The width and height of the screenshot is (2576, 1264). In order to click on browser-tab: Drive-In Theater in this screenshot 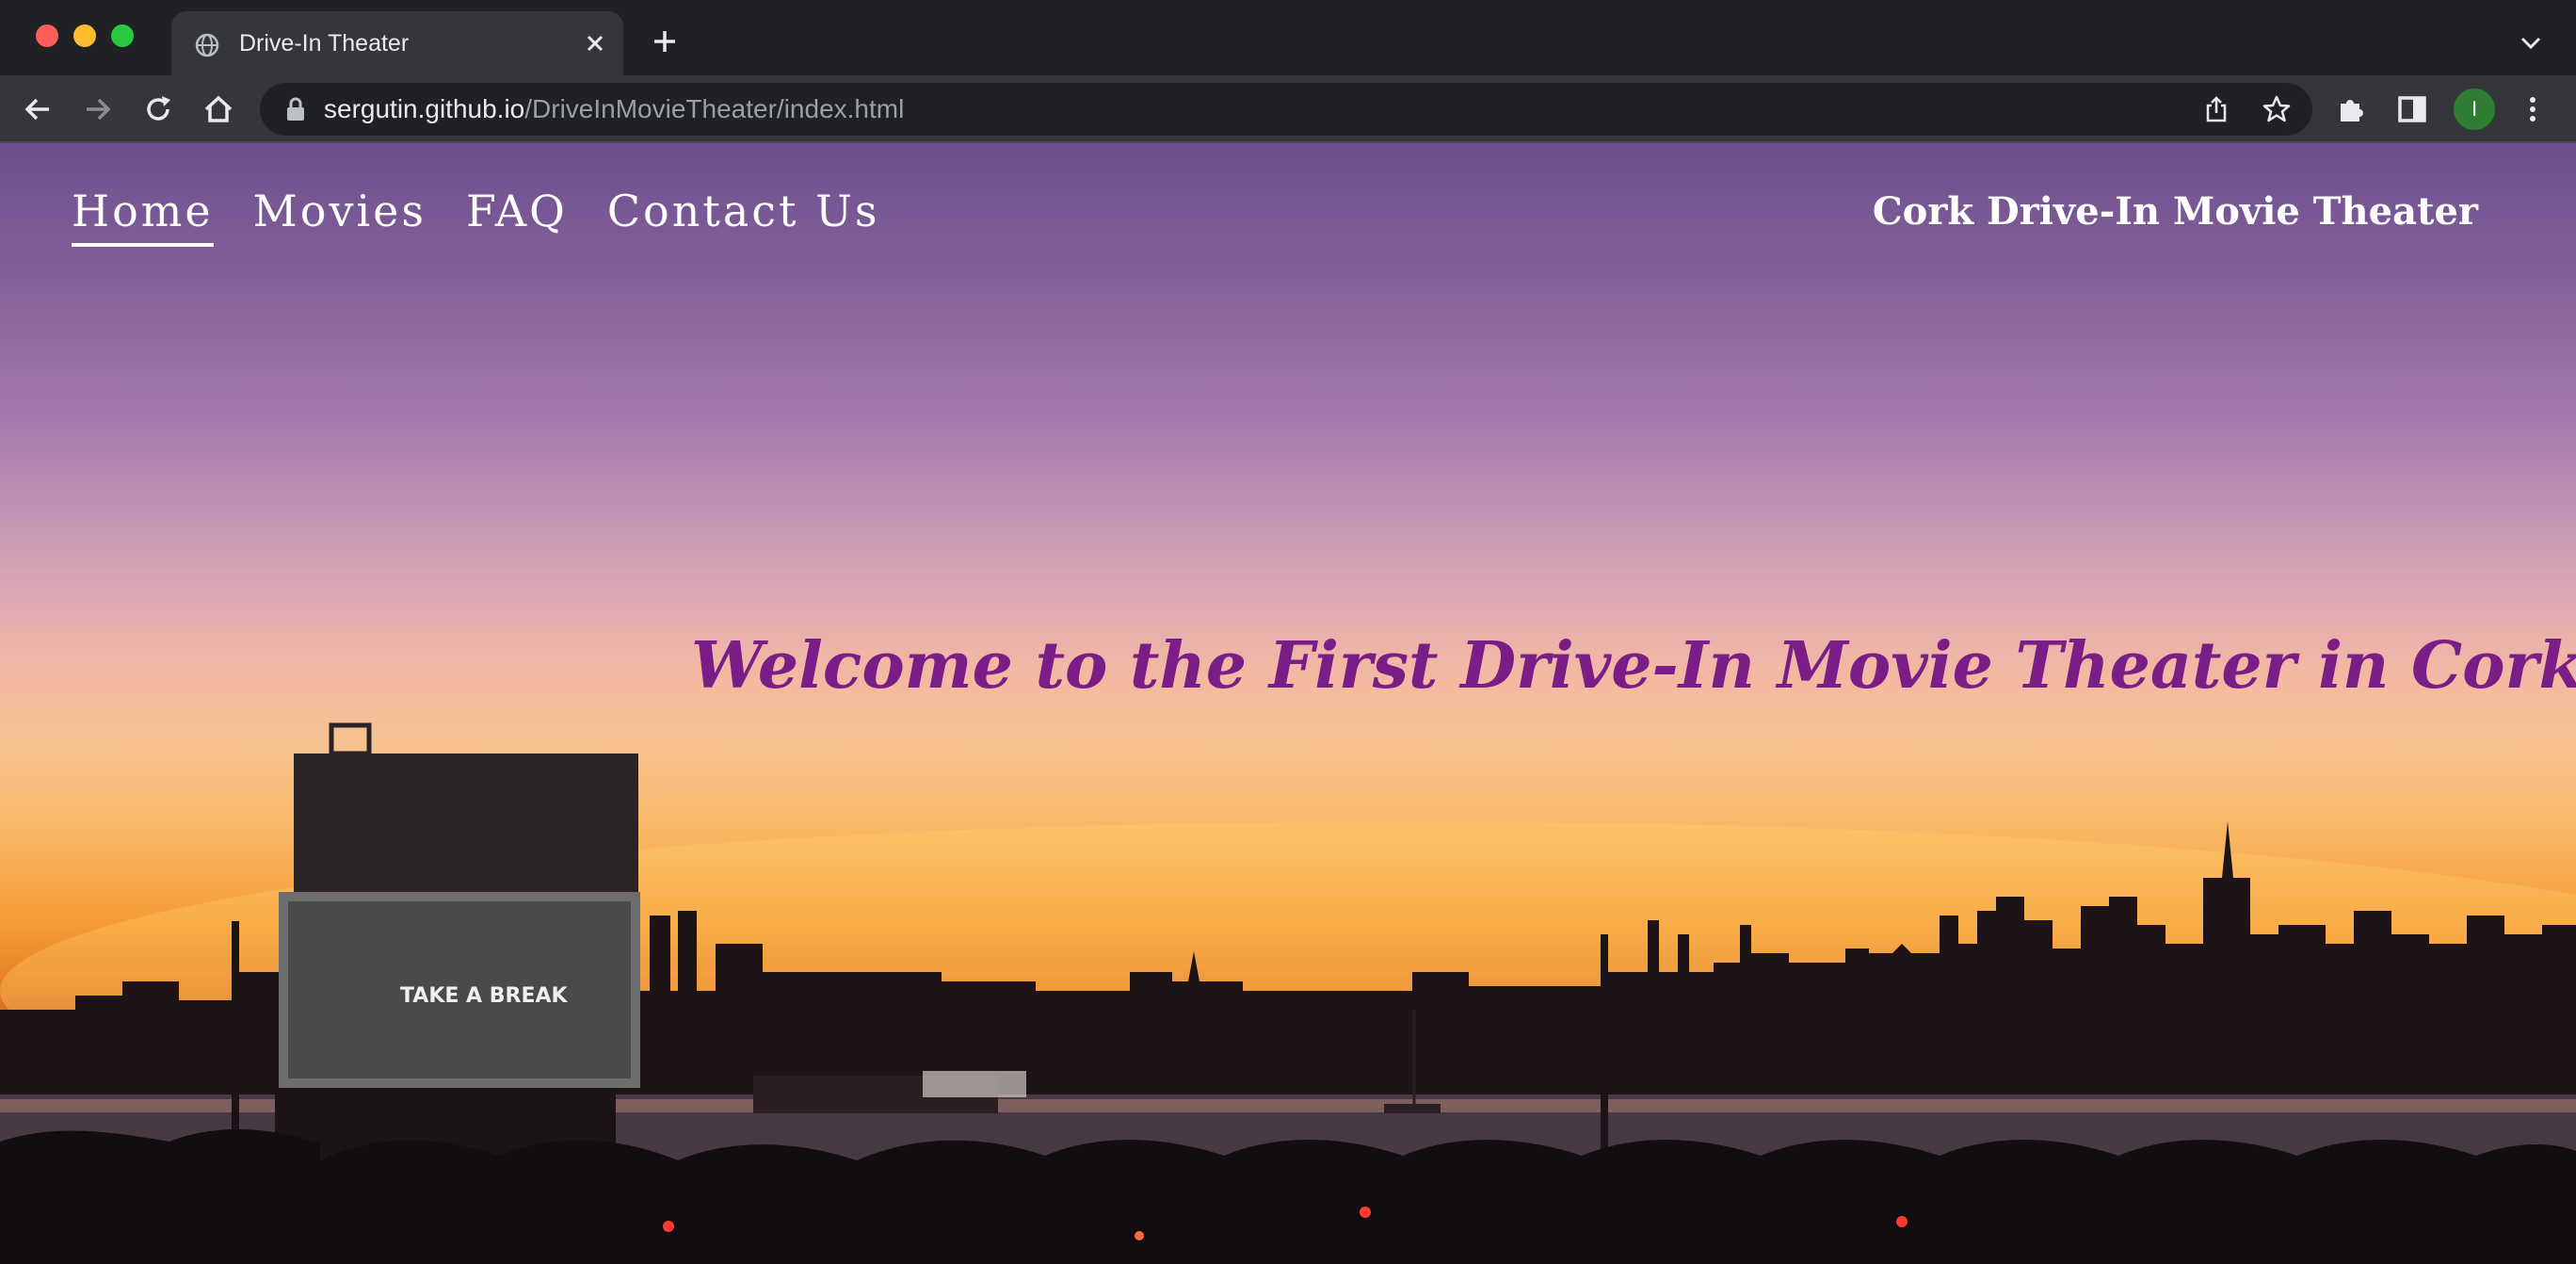, I will do `click(397, 43)`.